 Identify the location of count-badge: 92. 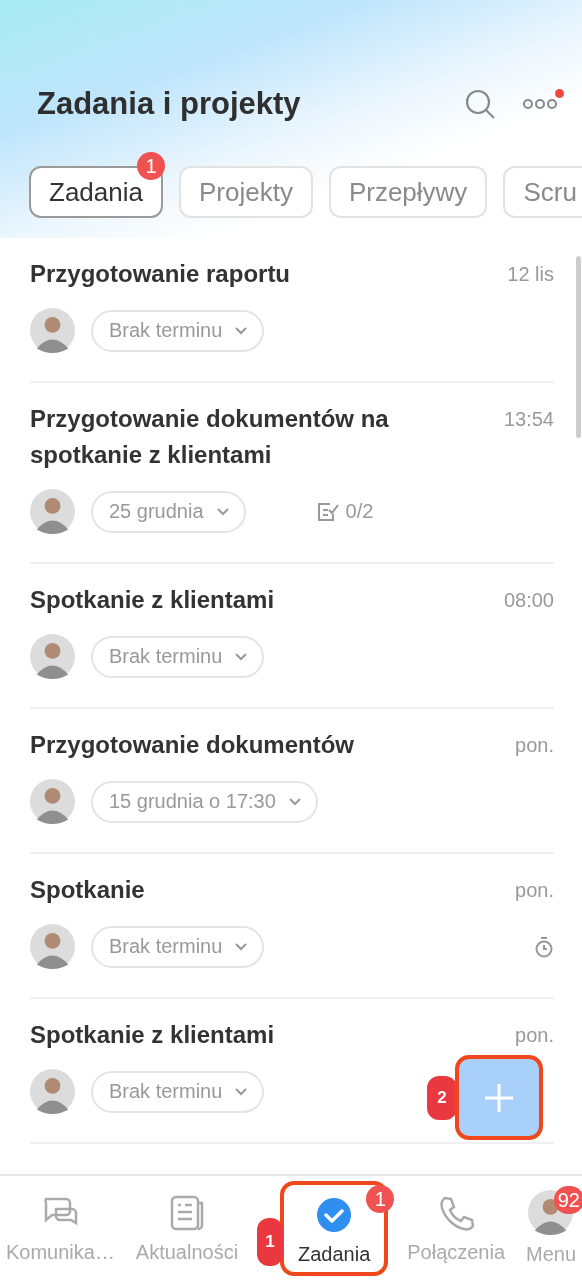
(567, 1200).